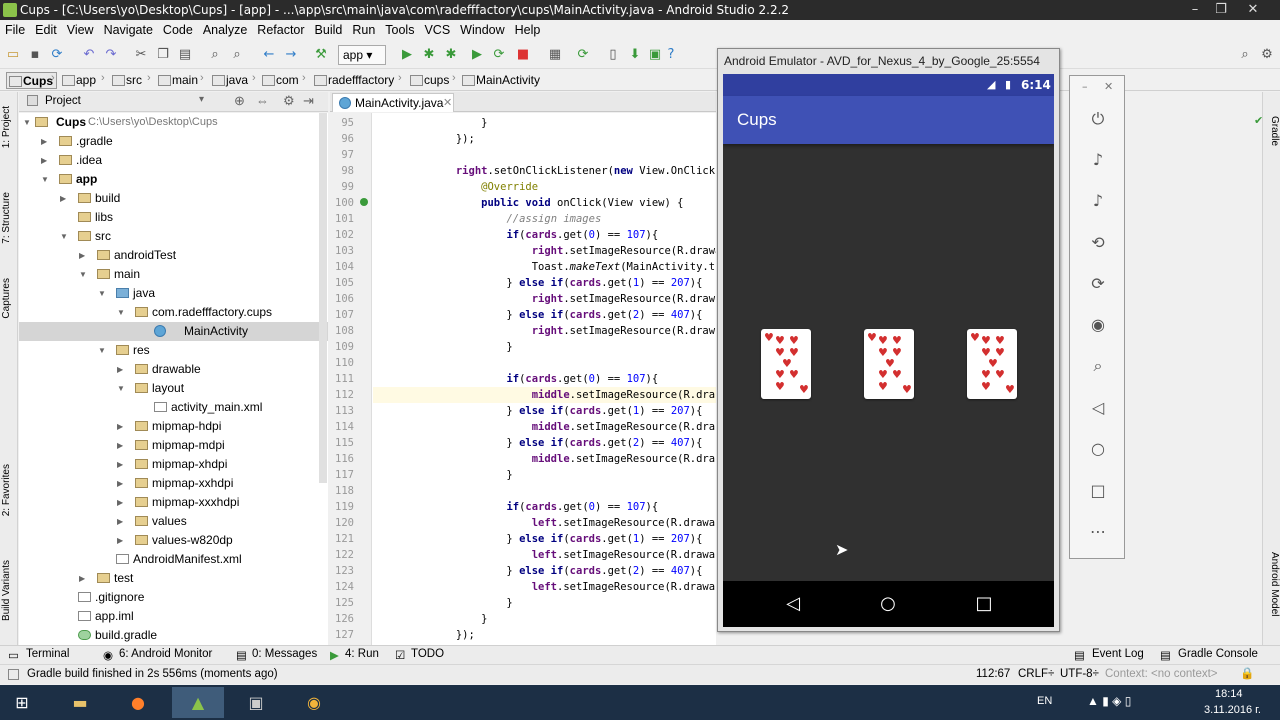 Image resolution: width=1280 pixels, height=720 pixels. I want to click on tree-item-package: ▼ com.radefffactory.cups, so click(173, 312).